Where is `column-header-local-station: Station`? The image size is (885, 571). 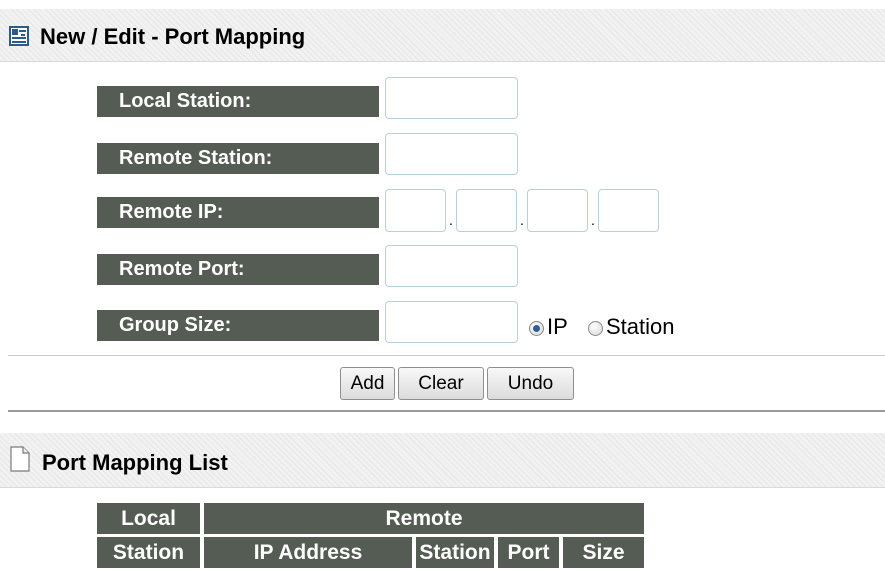 column-header-local-station: Station is located at coordinates (148, 552).